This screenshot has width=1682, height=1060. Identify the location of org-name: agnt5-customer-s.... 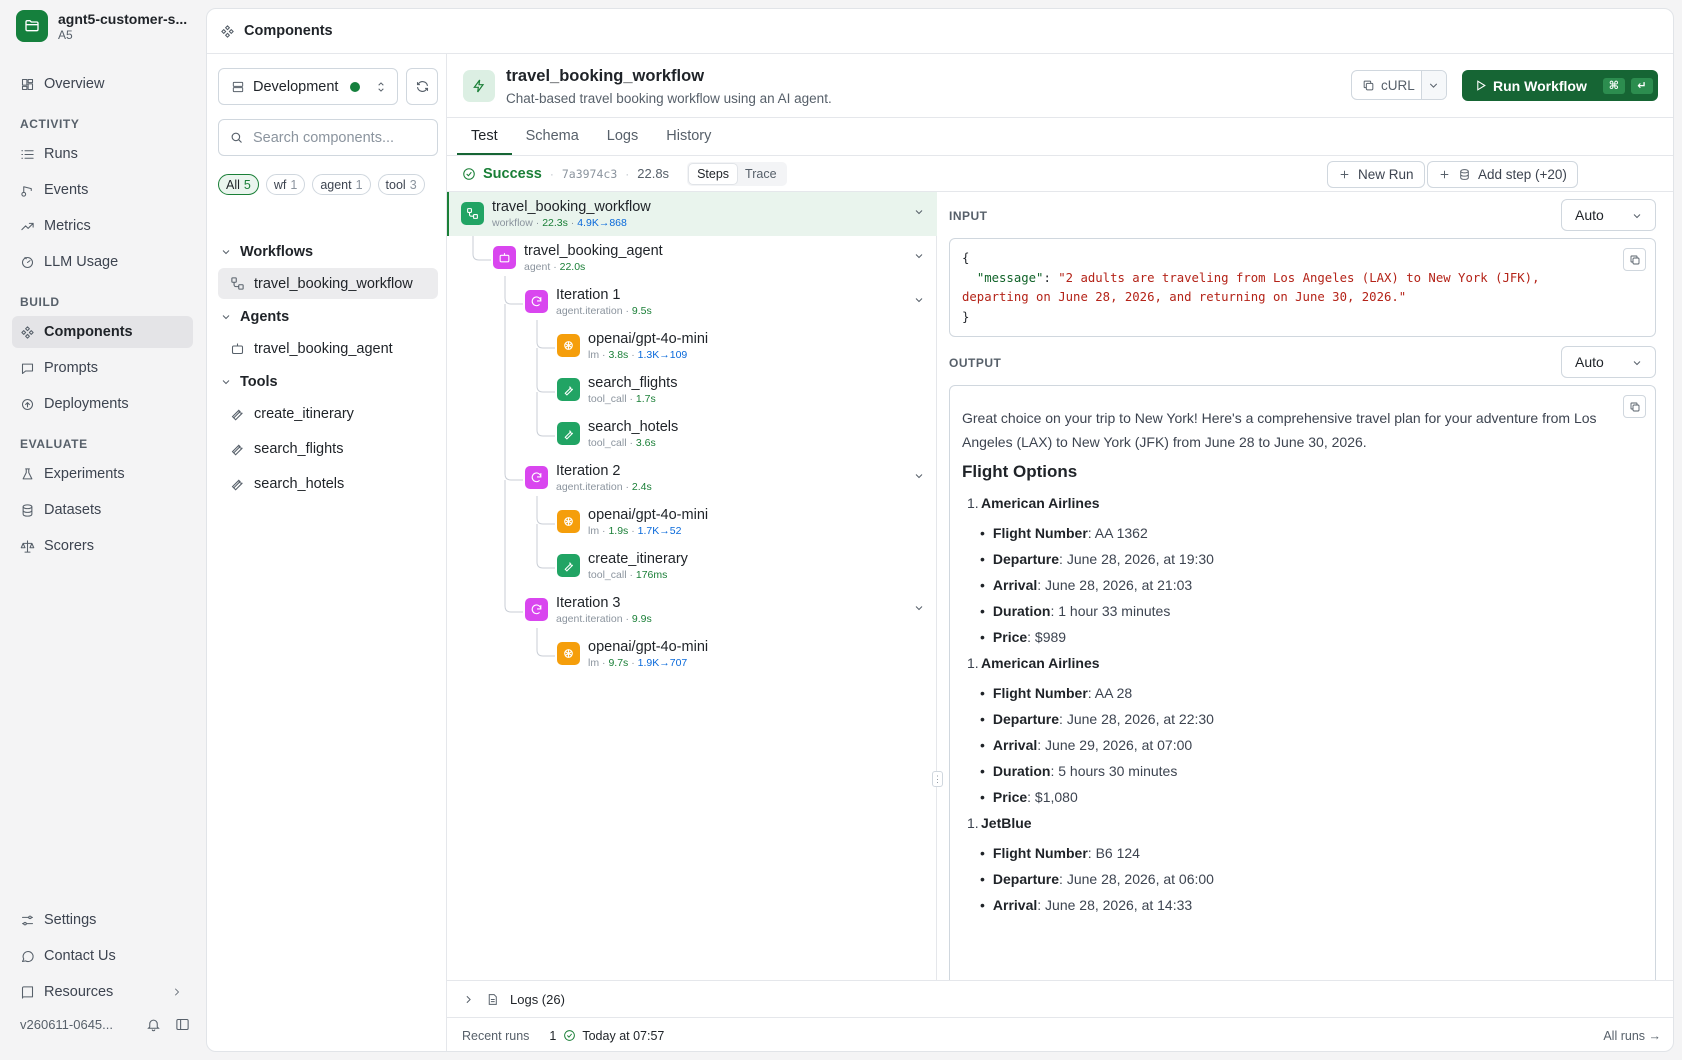
(123, 19).